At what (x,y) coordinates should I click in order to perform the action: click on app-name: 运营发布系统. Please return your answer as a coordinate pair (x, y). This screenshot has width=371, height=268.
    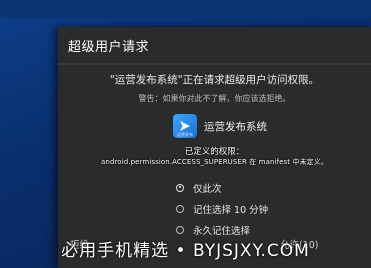
    Looking at the image, I should click on (235, 126).